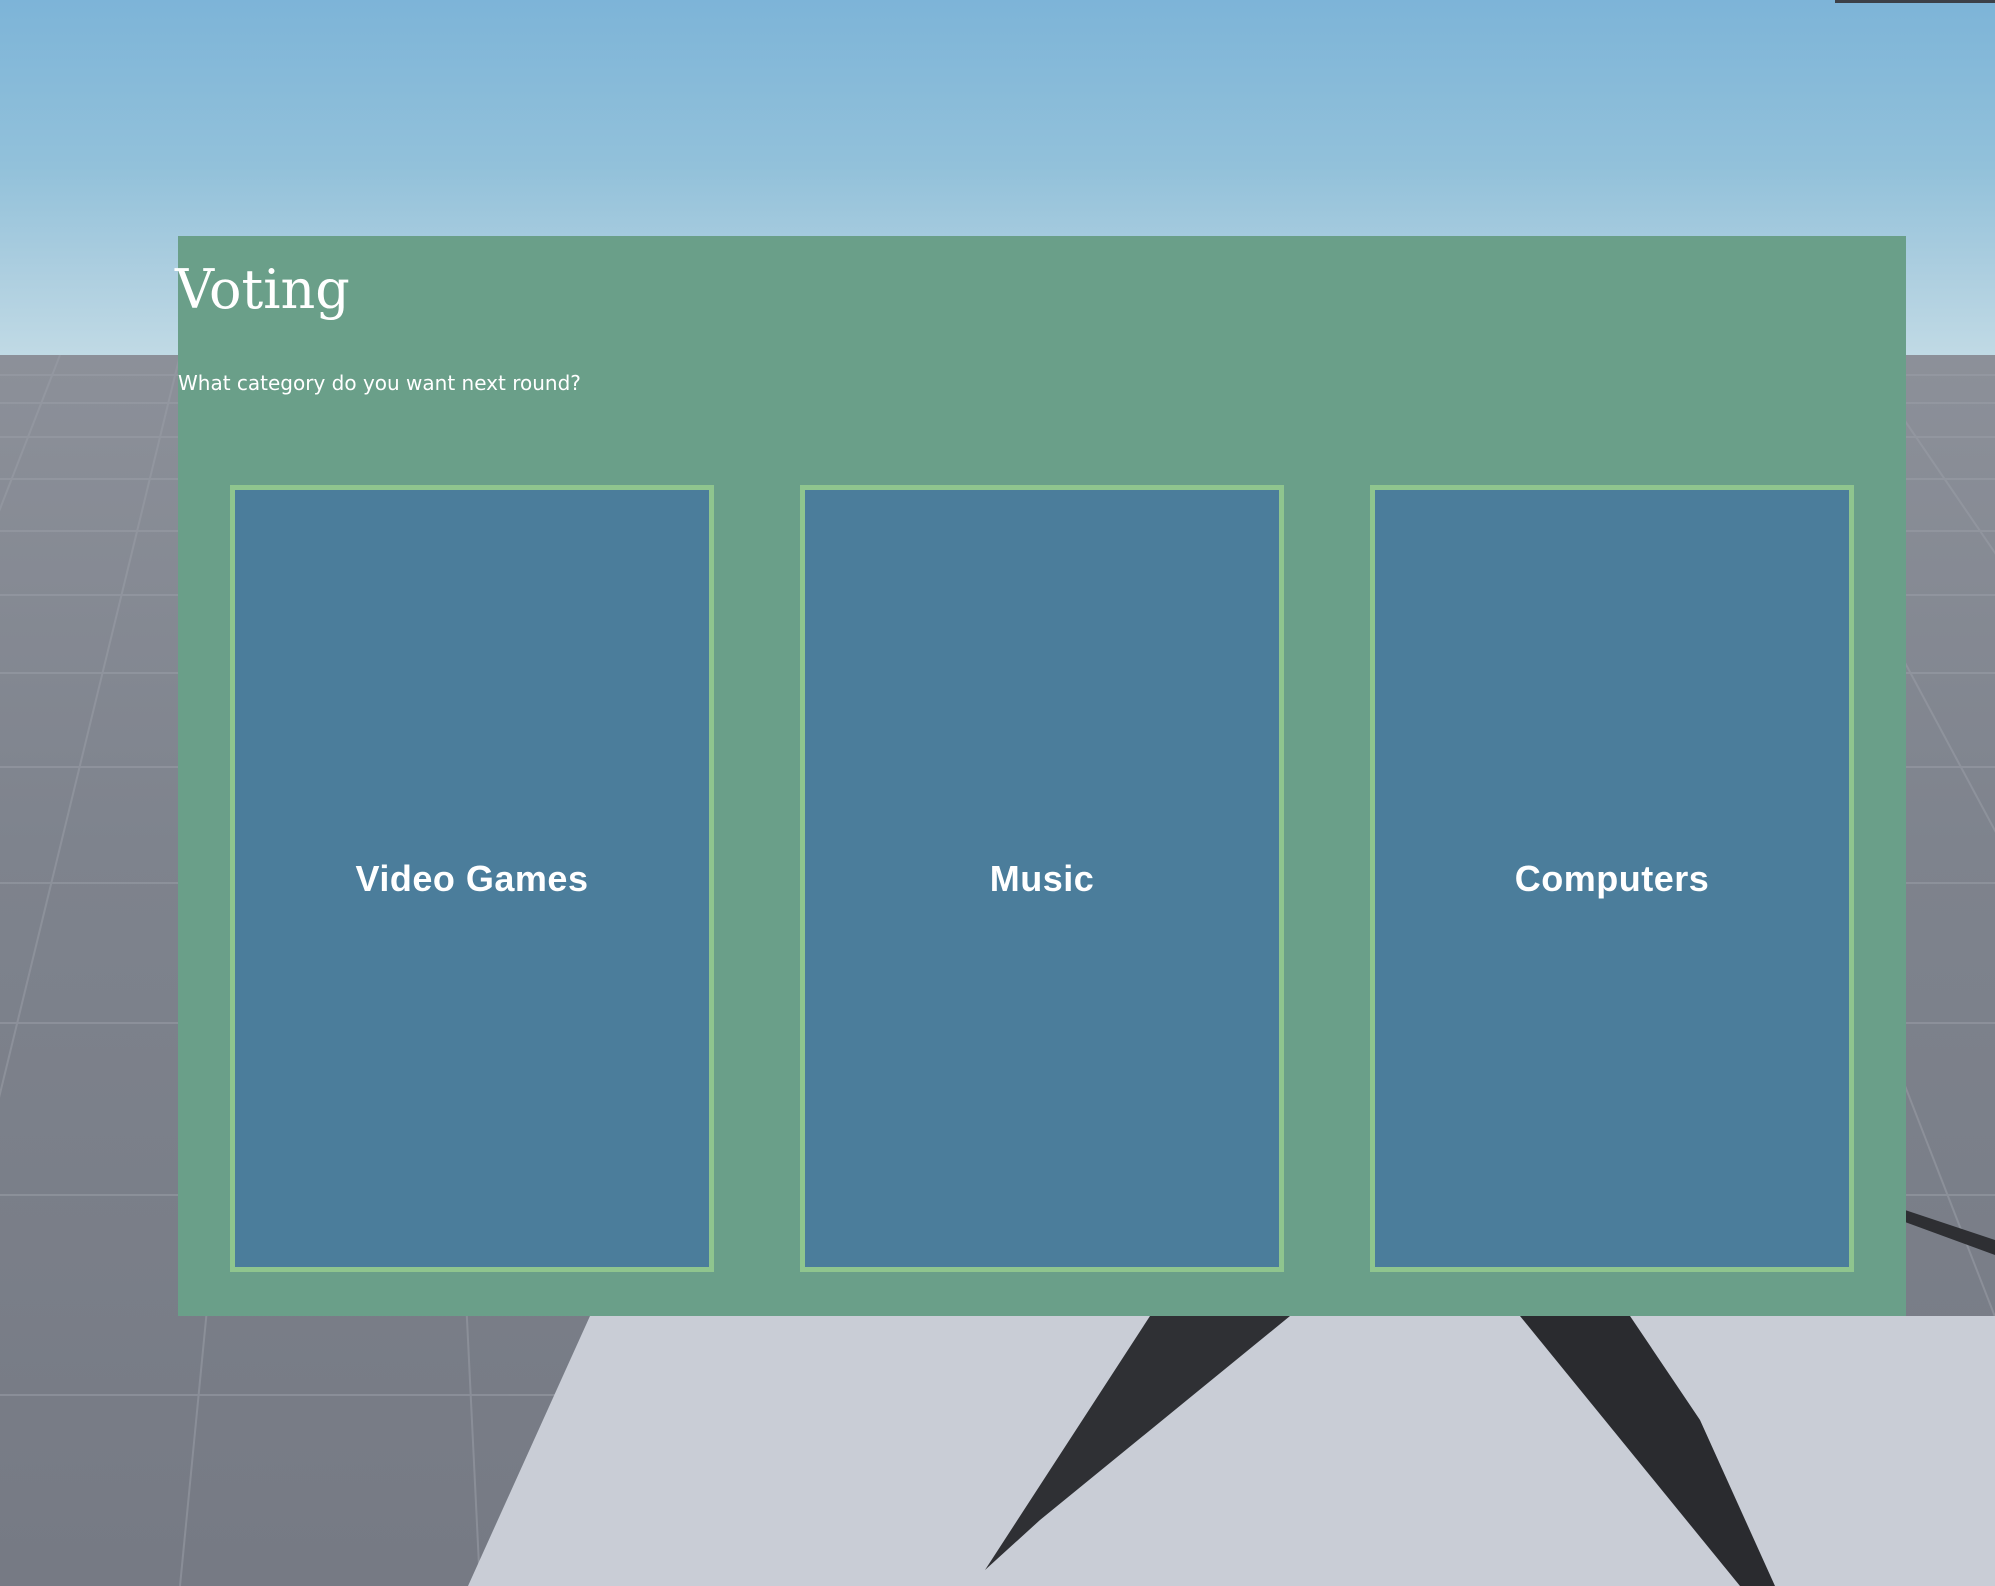 The image size is (1995, 1586). Describe the element at coordinates (1915, 1) in the screenshot. I see `hud-edge` at that location.